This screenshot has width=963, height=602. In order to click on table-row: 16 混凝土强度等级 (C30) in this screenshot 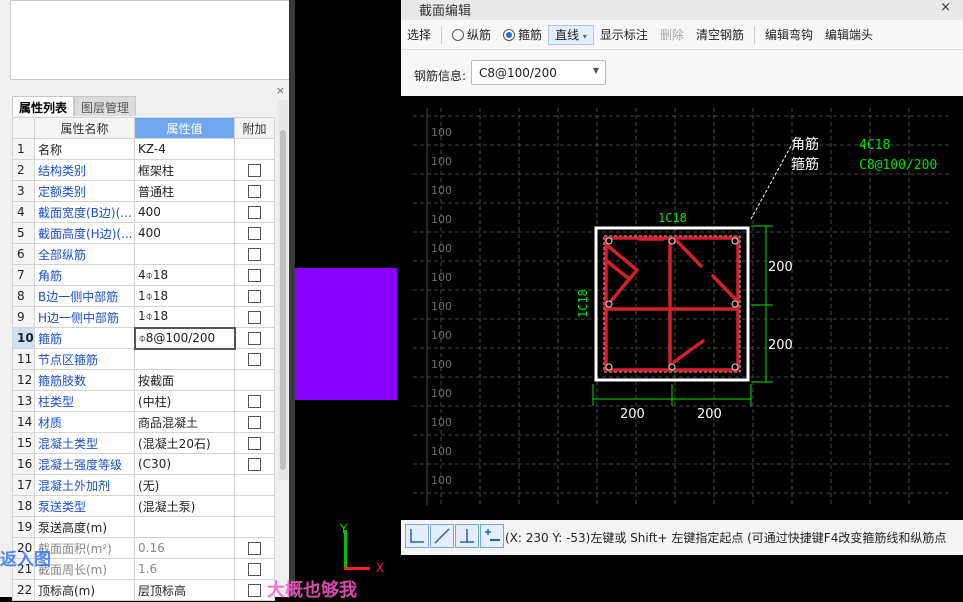, I will do `click(143, 464)`.